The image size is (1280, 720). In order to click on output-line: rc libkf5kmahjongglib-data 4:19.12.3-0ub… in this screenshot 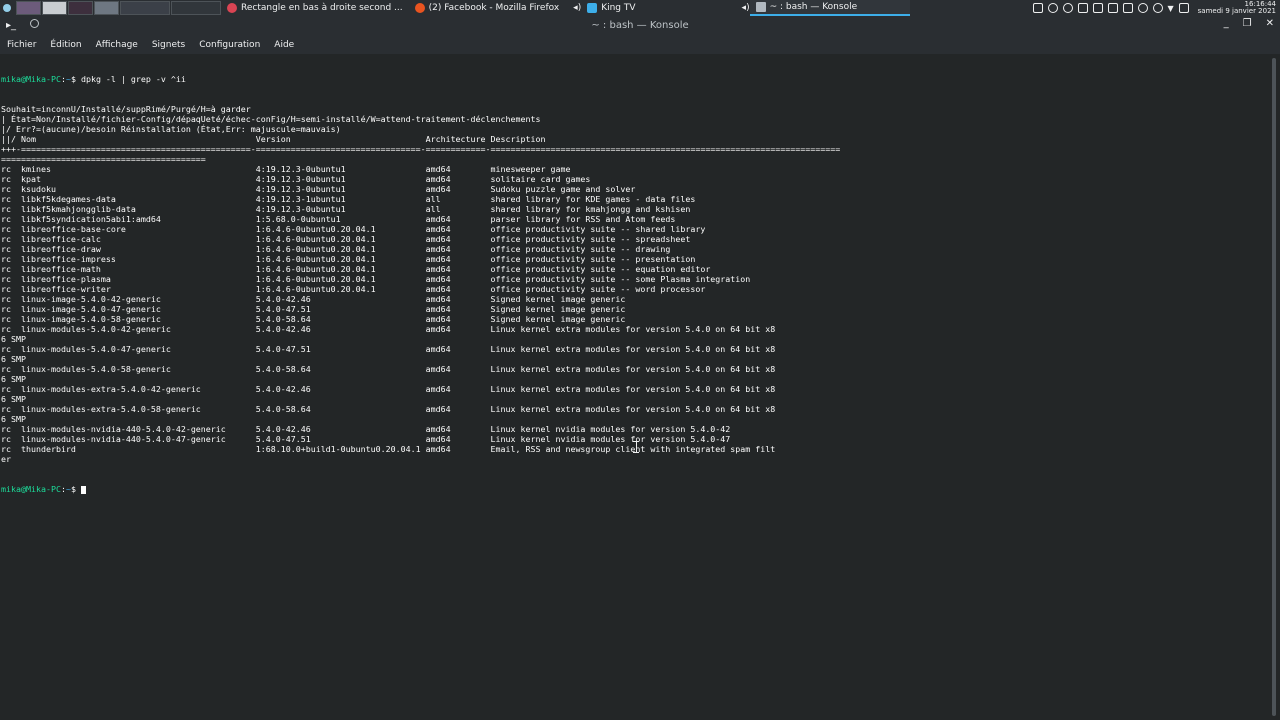, I will do `click(346, 209)`.